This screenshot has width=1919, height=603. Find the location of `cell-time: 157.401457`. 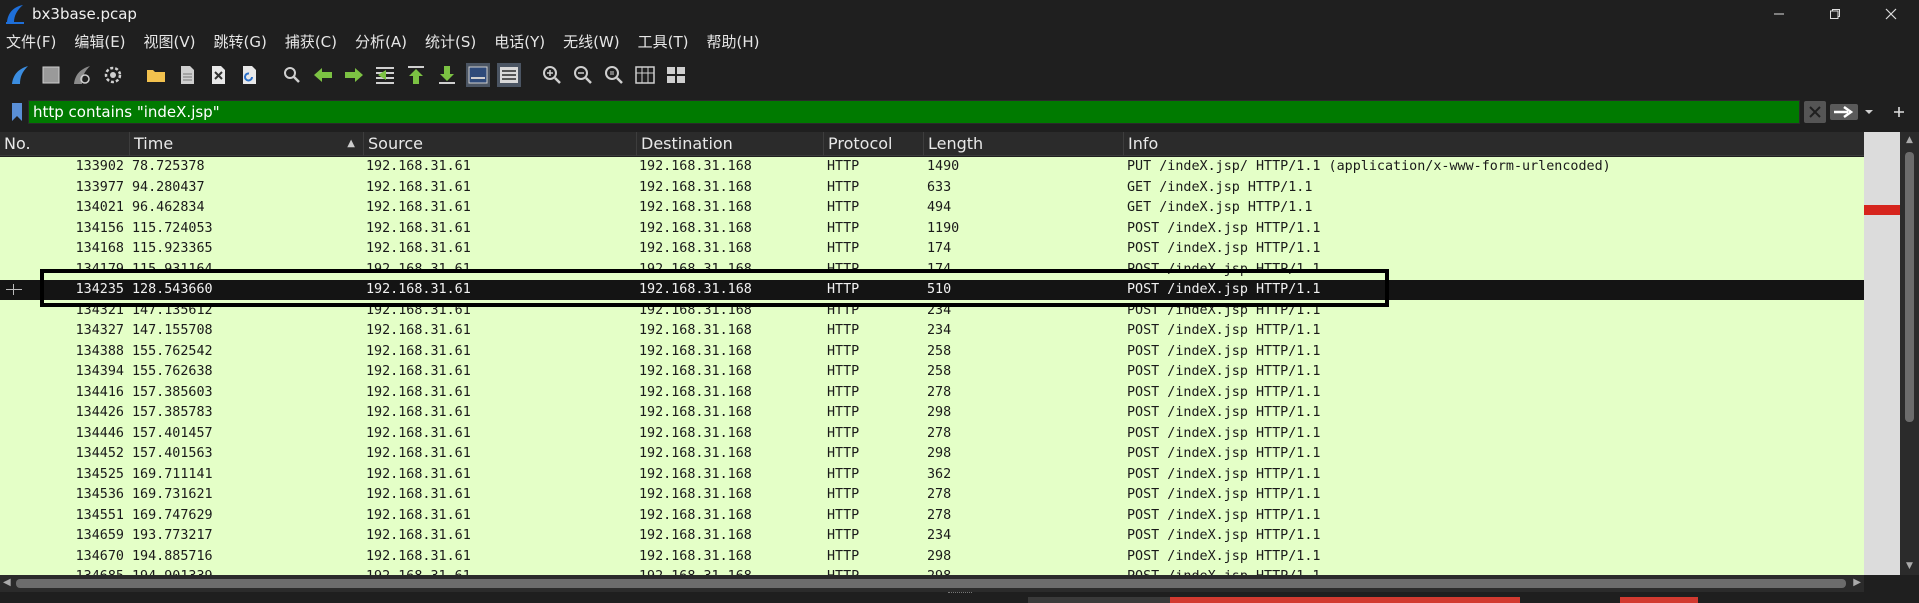

cell-time: 157.401457 is located at coordinates (172, 433).